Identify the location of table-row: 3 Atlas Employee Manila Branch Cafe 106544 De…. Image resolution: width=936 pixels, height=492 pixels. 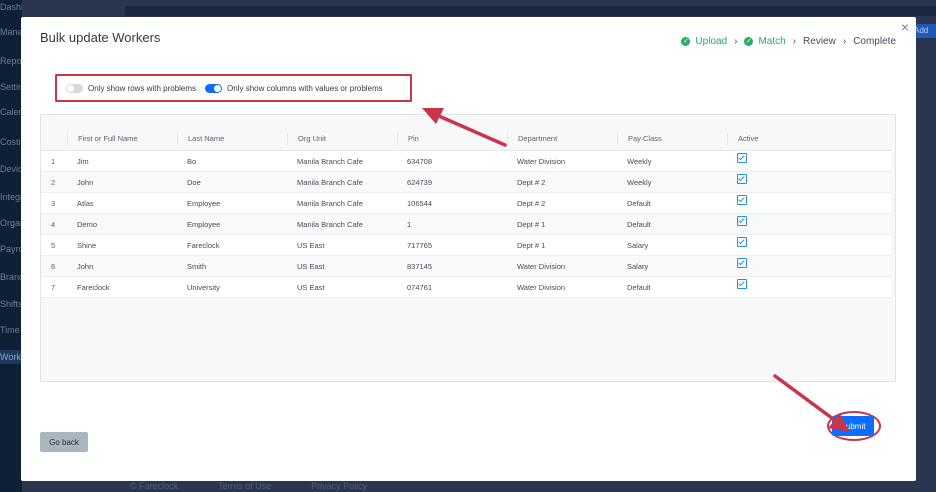
(466, 203).